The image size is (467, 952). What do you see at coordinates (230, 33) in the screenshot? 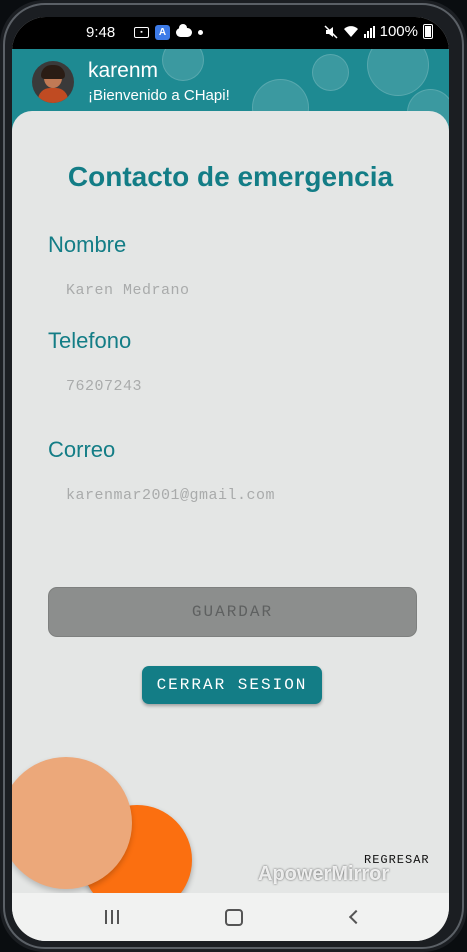
I see `status-bar: 9:48 ▪ A 100%` at bounding box center [230, 33].